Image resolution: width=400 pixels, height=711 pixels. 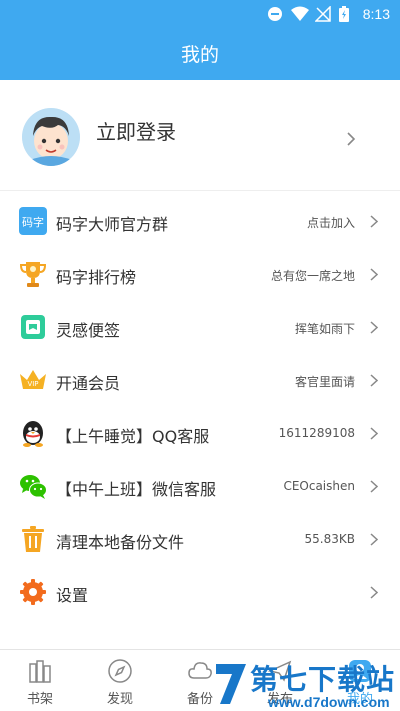 What do you see at coordinates (200, 380) in the screenshot?
I see `menu-item-vip: VIP 开通会员 客官里面请` at bounding box center [200, 380].